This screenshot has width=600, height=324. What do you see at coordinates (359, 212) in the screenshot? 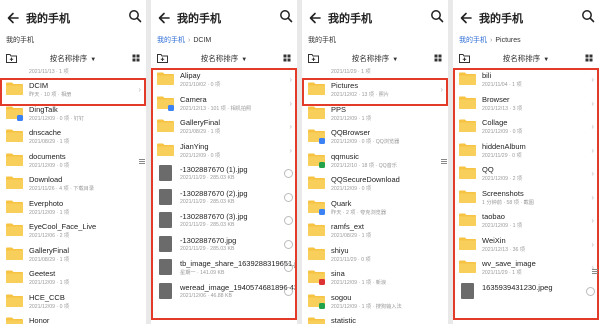
I see `row-meta: 昨天 · 2 项 · 夸克浏览器` at bounding box center [359, 212].